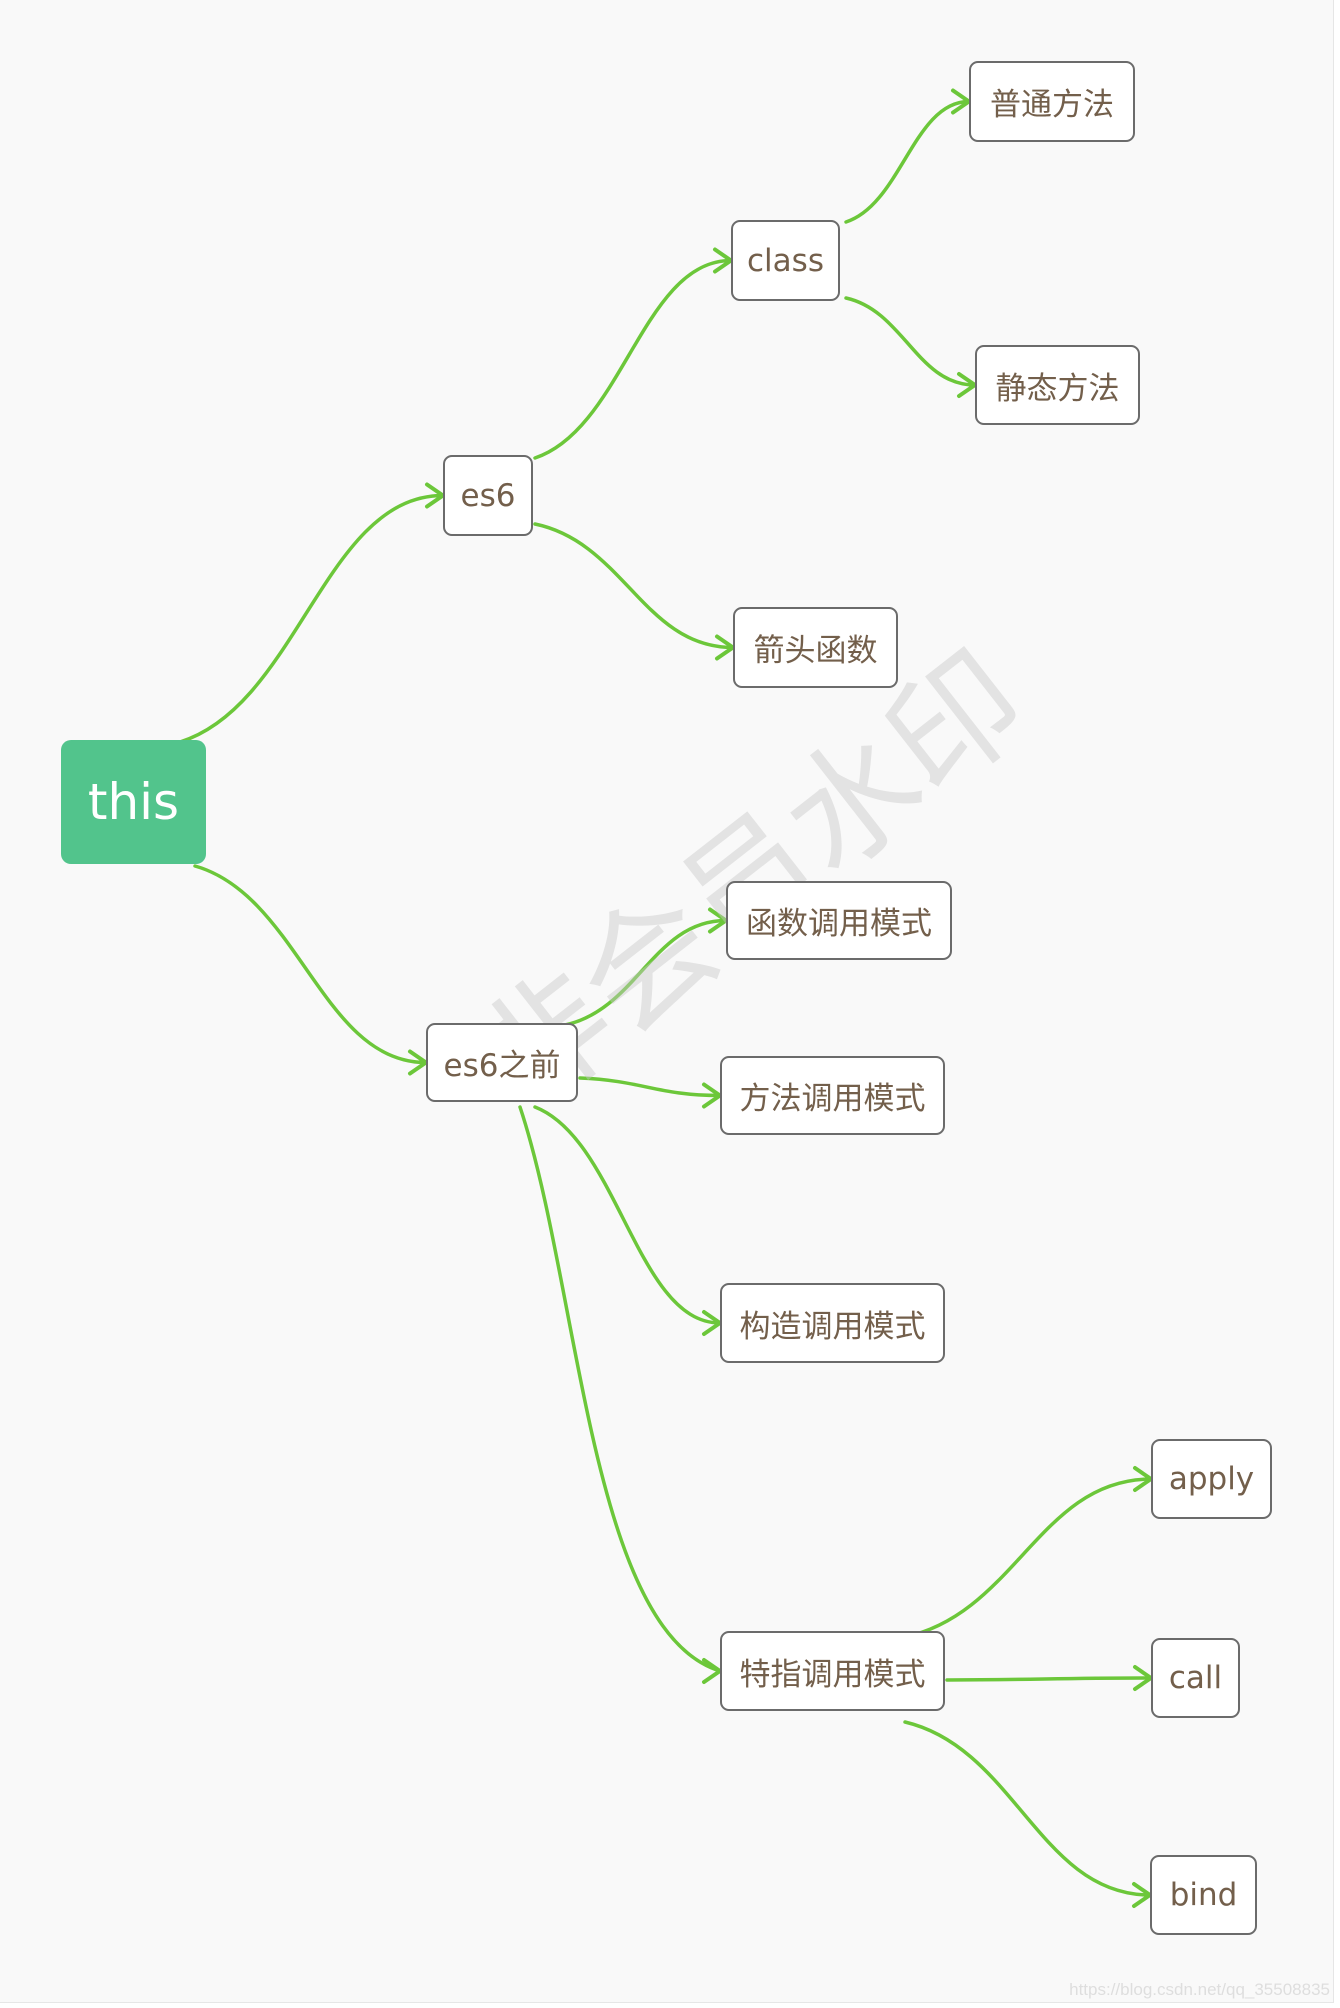 The image size is (1340, 2008). I want to click on node-apply: apply, so click(1211, 1479).